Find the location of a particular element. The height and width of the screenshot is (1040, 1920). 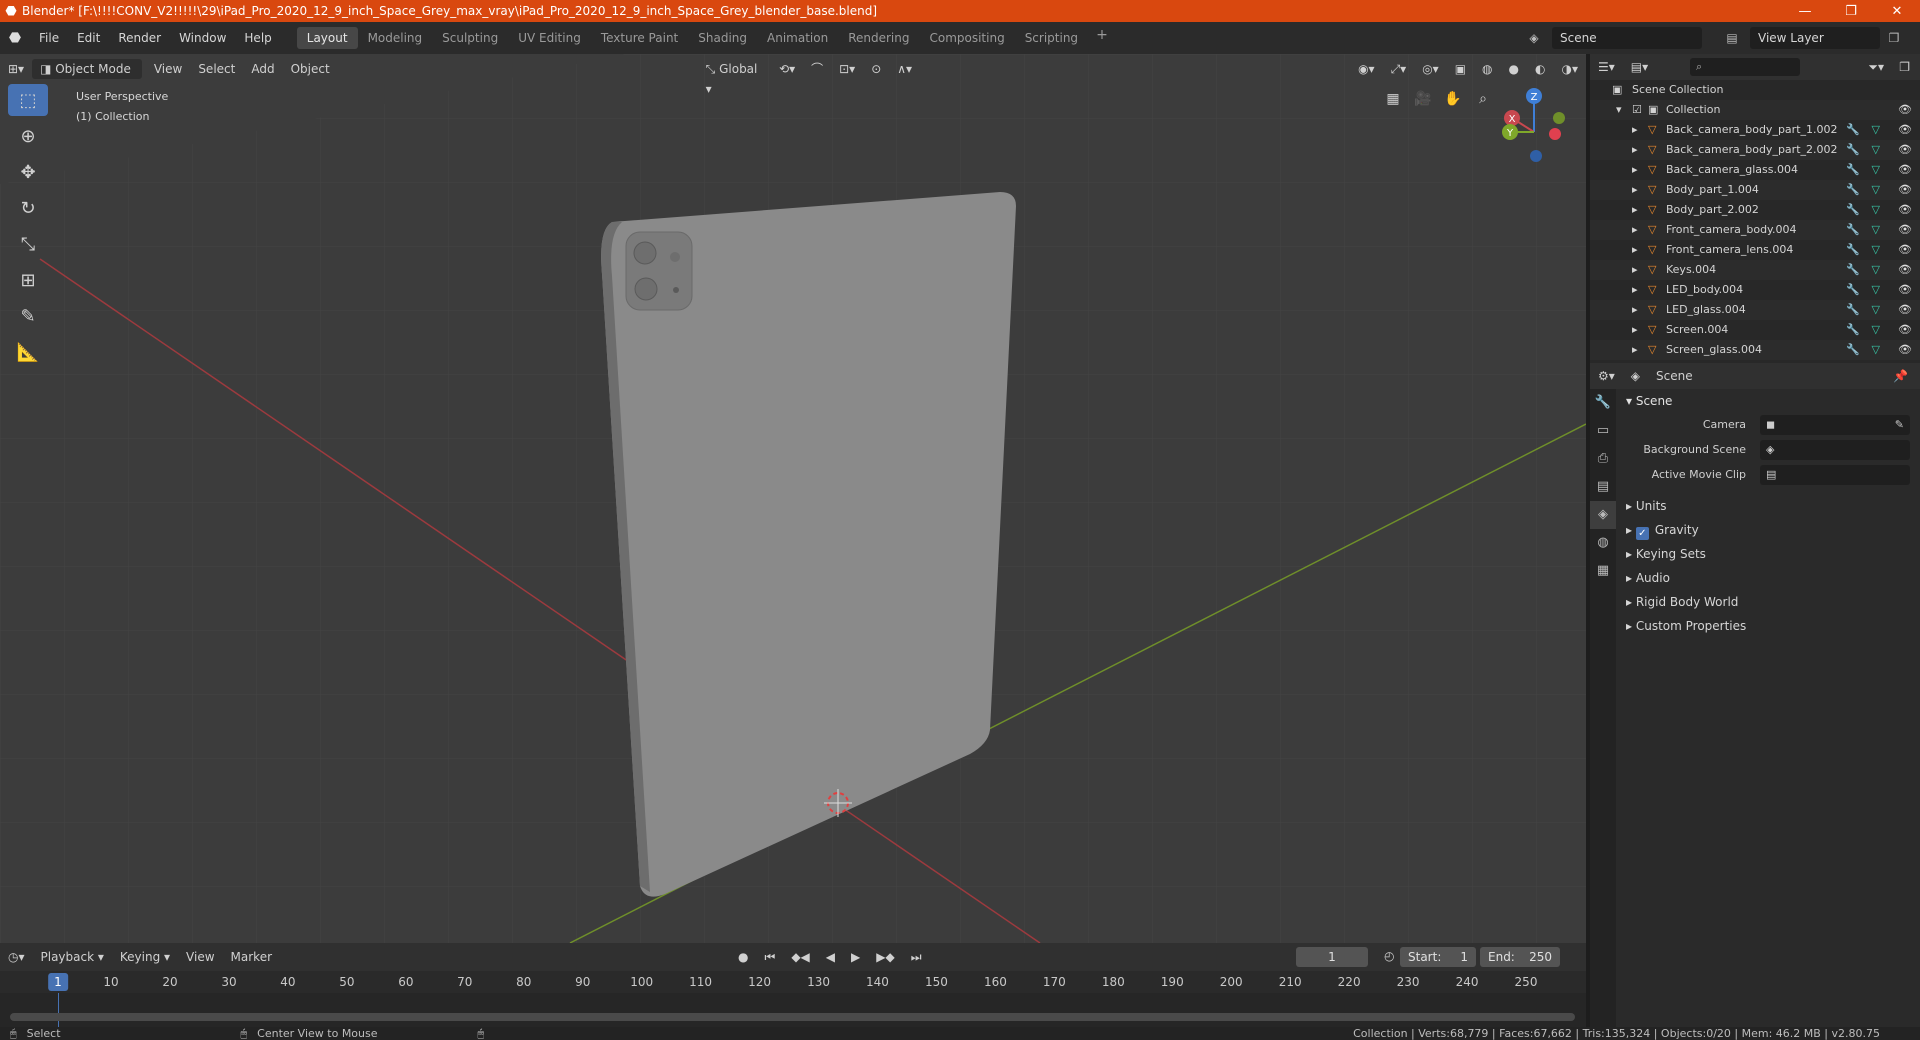

move-tool-icon: ✥ is located at coordinates (28, 172).